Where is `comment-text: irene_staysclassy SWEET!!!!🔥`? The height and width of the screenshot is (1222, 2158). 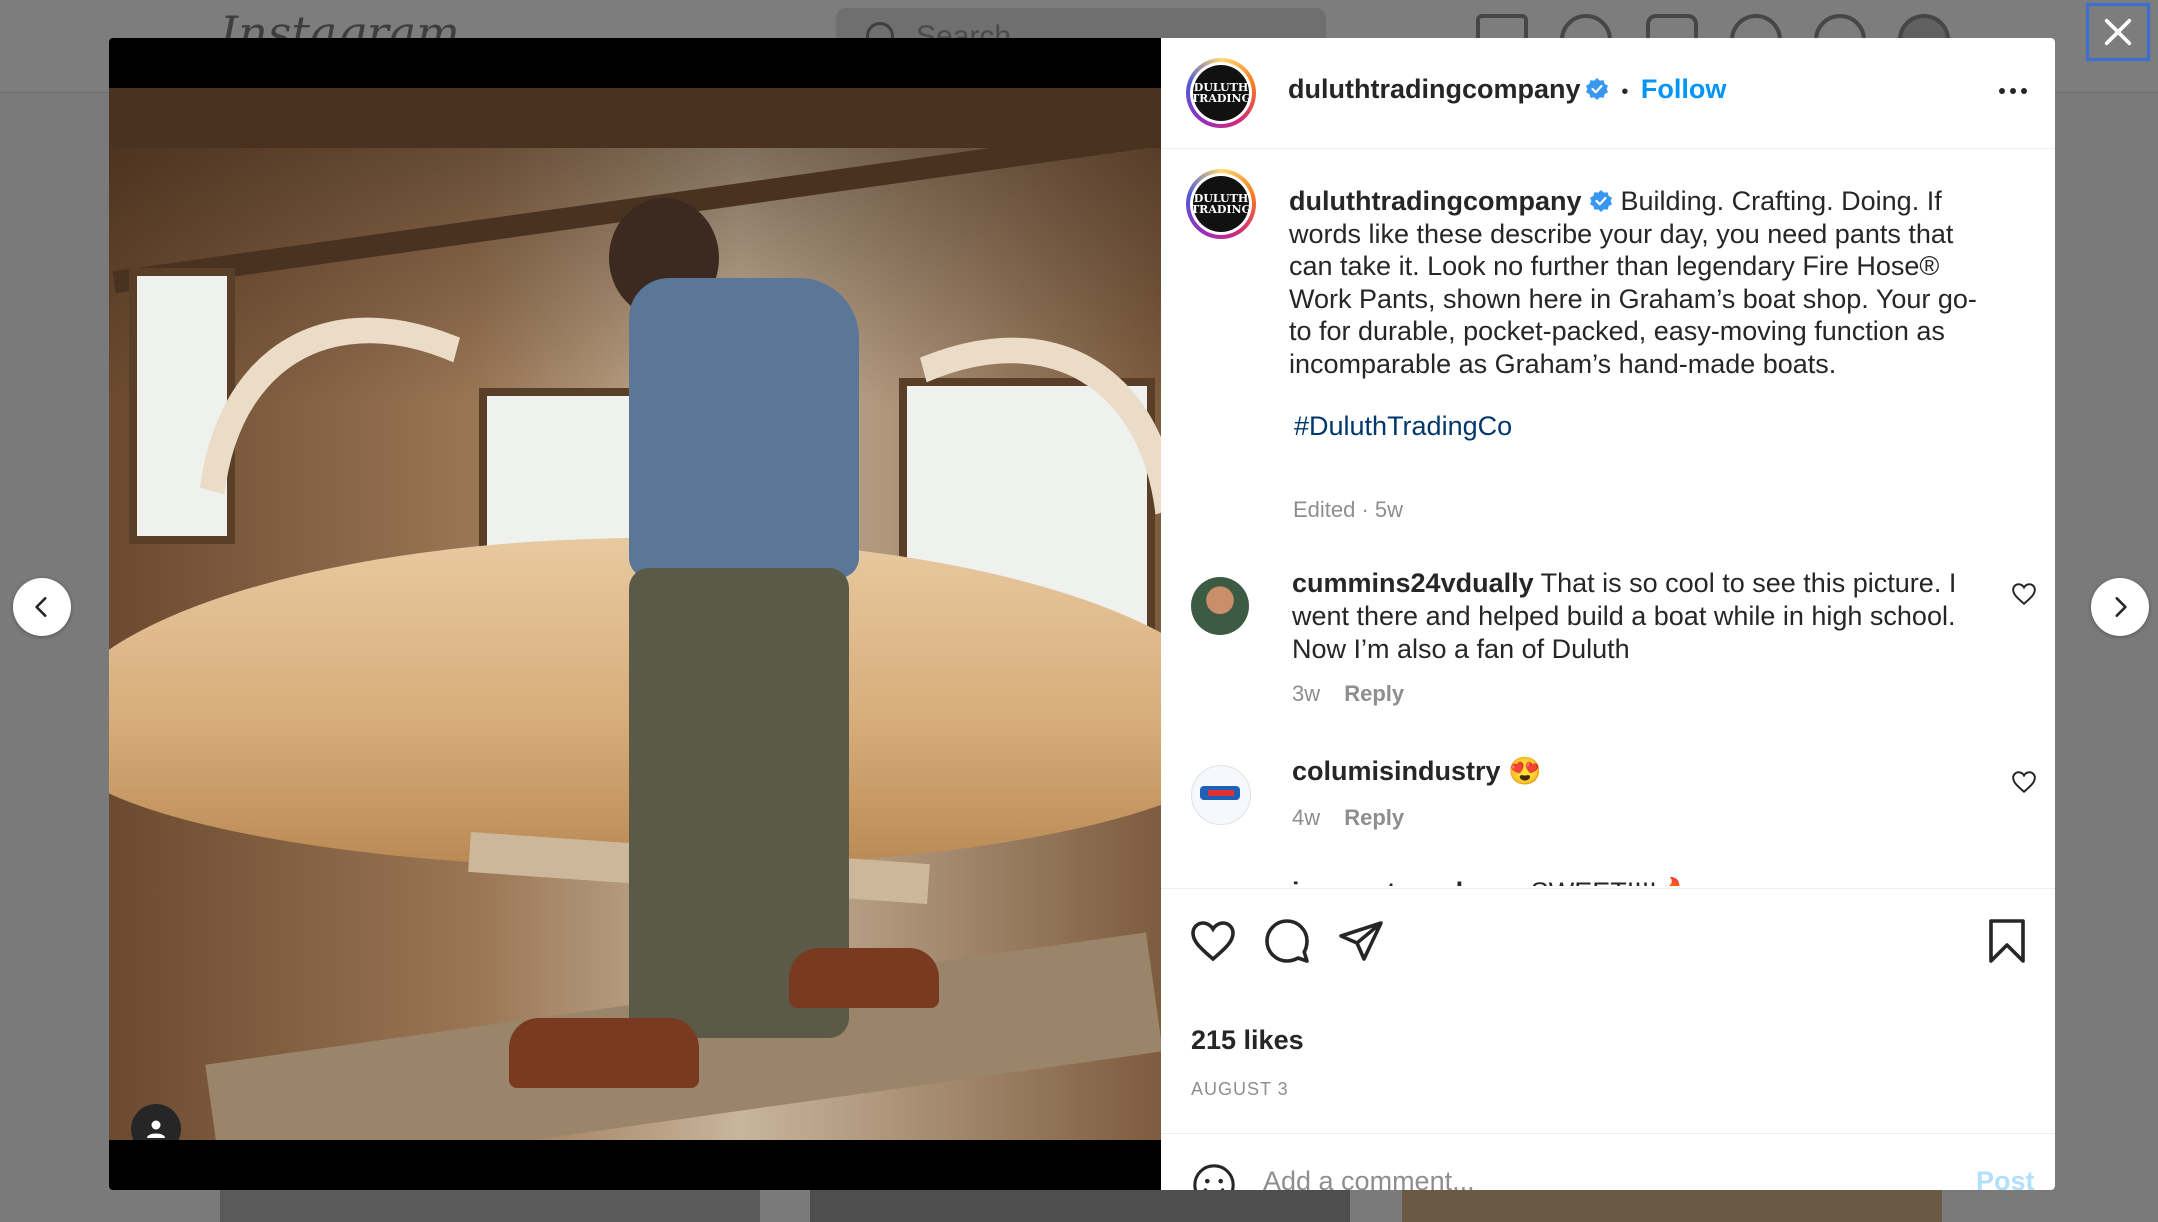 comment-text: irene_staysclassy SWEET!!!!🔥 is located at coordinates (1637, 881).